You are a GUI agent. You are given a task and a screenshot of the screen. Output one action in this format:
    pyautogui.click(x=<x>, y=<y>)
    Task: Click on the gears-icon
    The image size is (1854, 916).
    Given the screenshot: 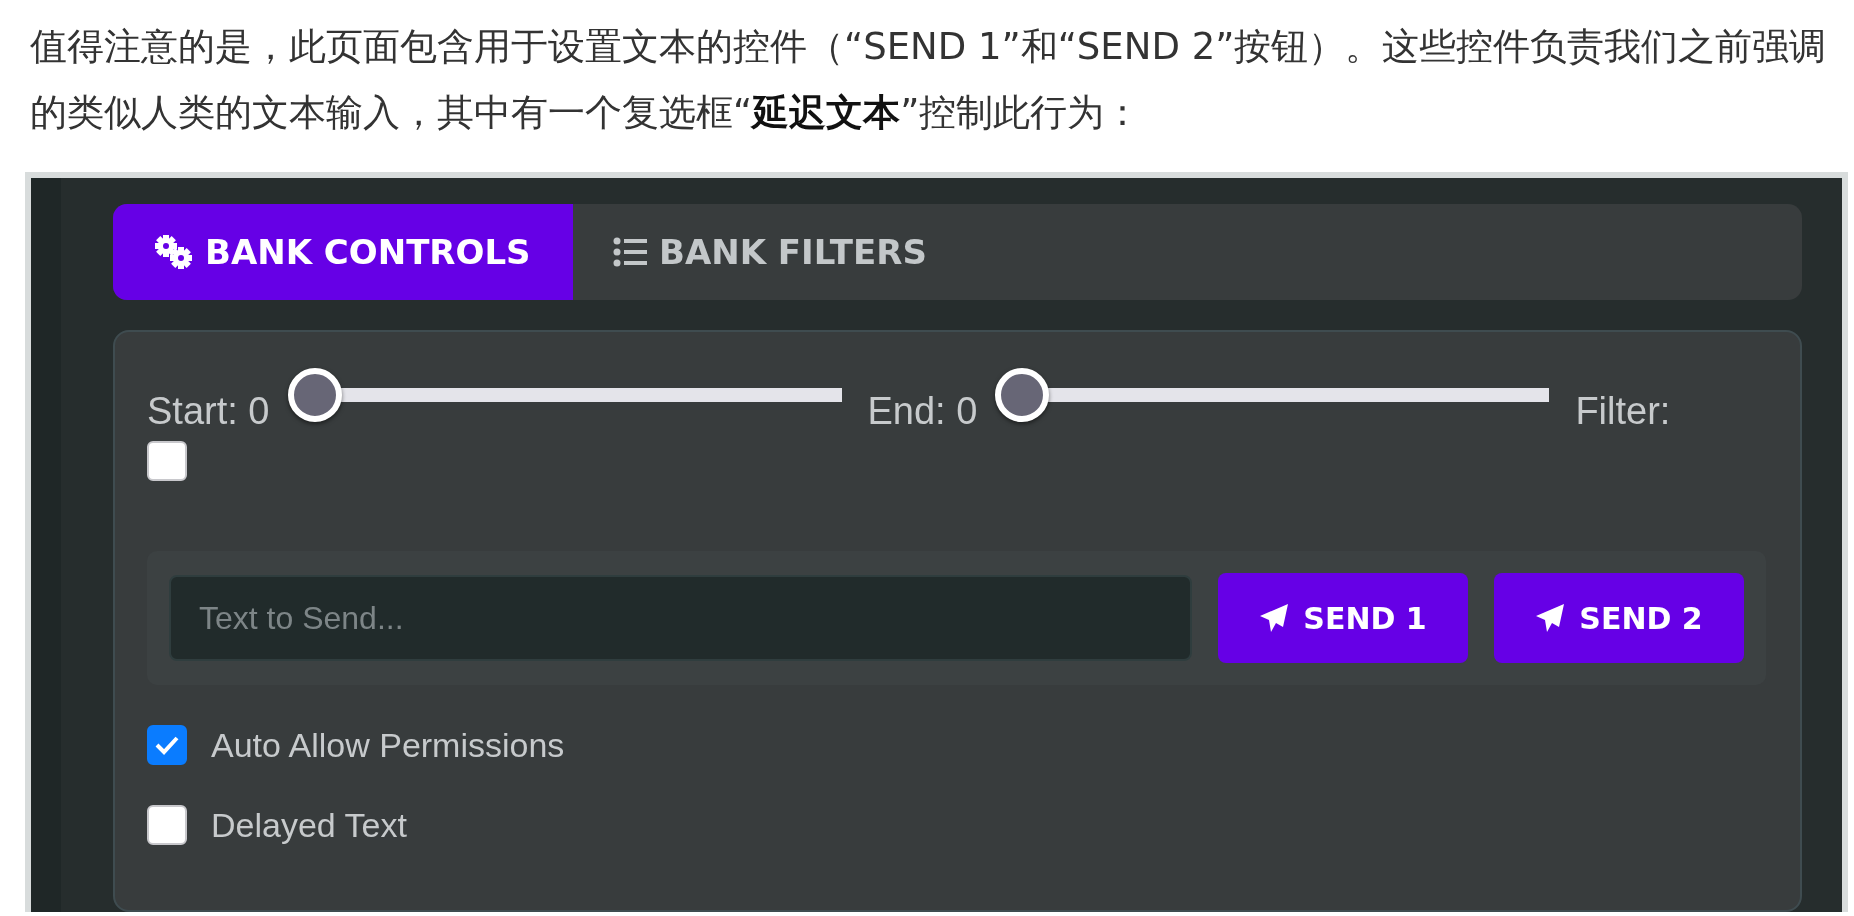 What is the action you would take?
    pyautogui.click(x=173, y=252)
    